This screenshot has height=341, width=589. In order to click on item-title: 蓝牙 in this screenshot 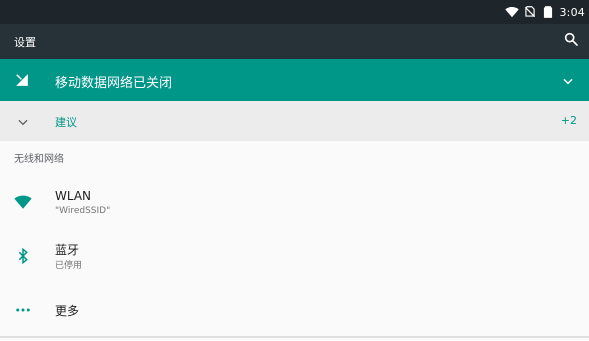, I will do `click(67, 250)`.